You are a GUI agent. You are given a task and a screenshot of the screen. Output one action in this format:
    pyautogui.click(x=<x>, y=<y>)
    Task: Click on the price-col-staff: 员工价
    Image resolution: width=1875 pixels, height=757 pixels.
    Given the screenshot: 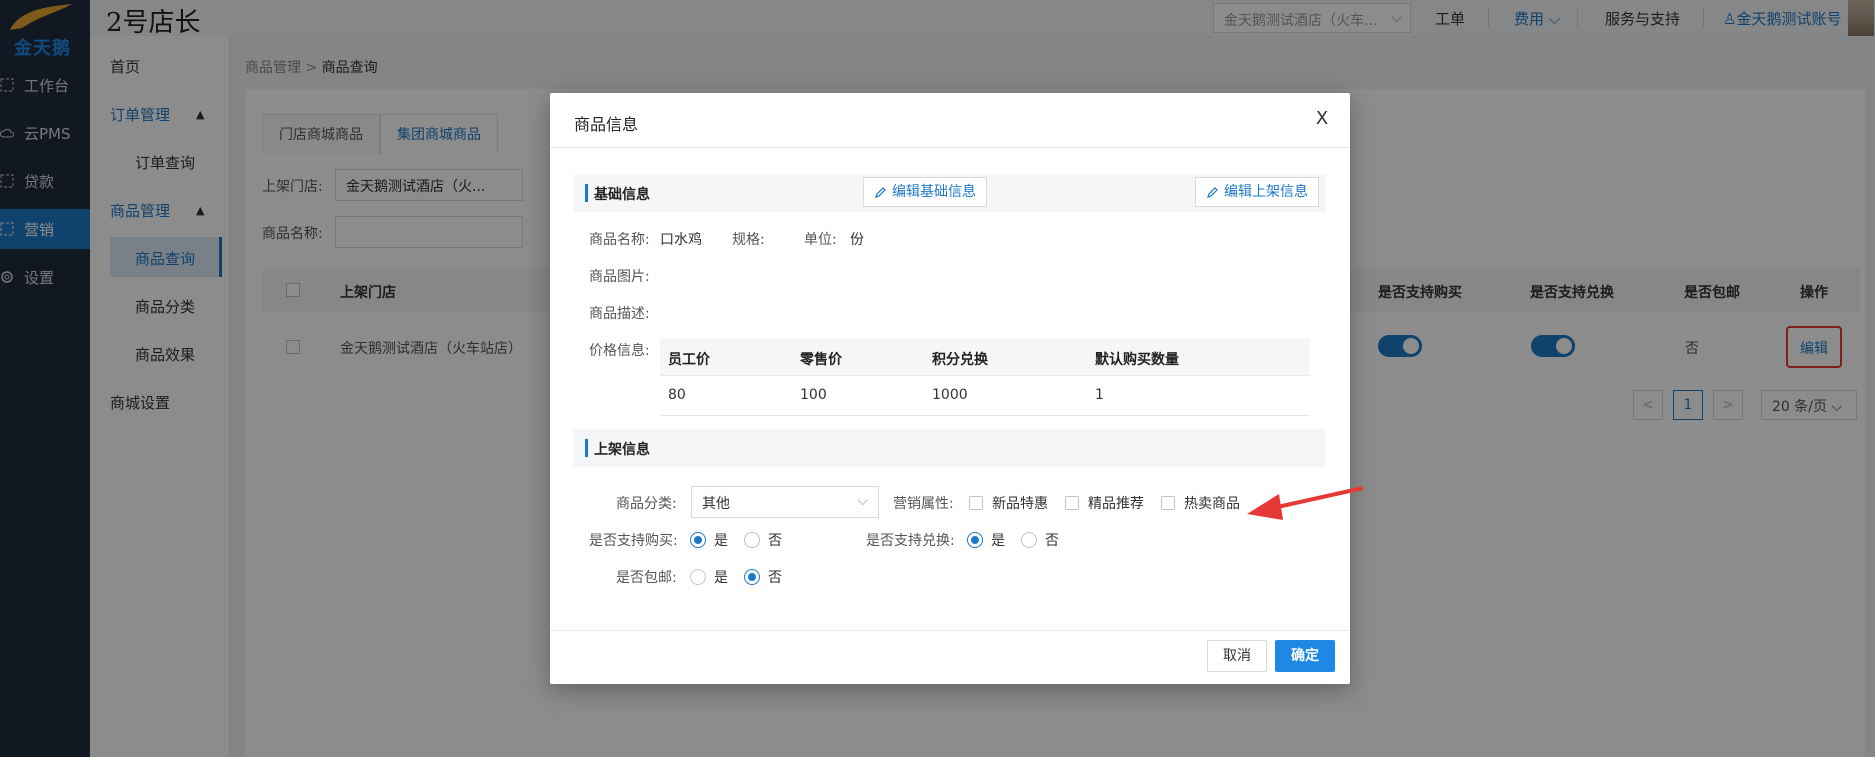 What is the action you would take?
    pyautogui.click(x=689, y=360)
    